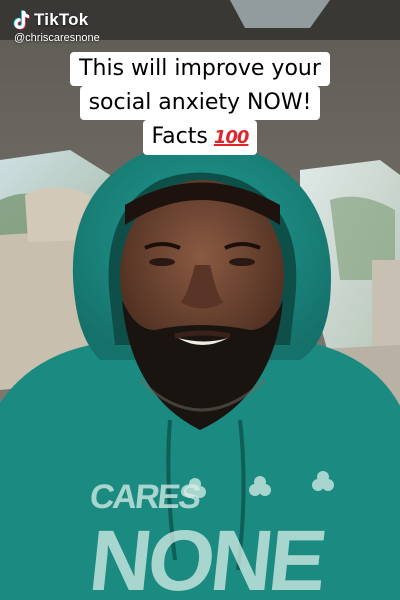 The height and width of the screenshot is (600, 400). Describe the element at coordinates (57, 38) in the screenshot. I see `creator-handle: @chriscaresnone` at that location.